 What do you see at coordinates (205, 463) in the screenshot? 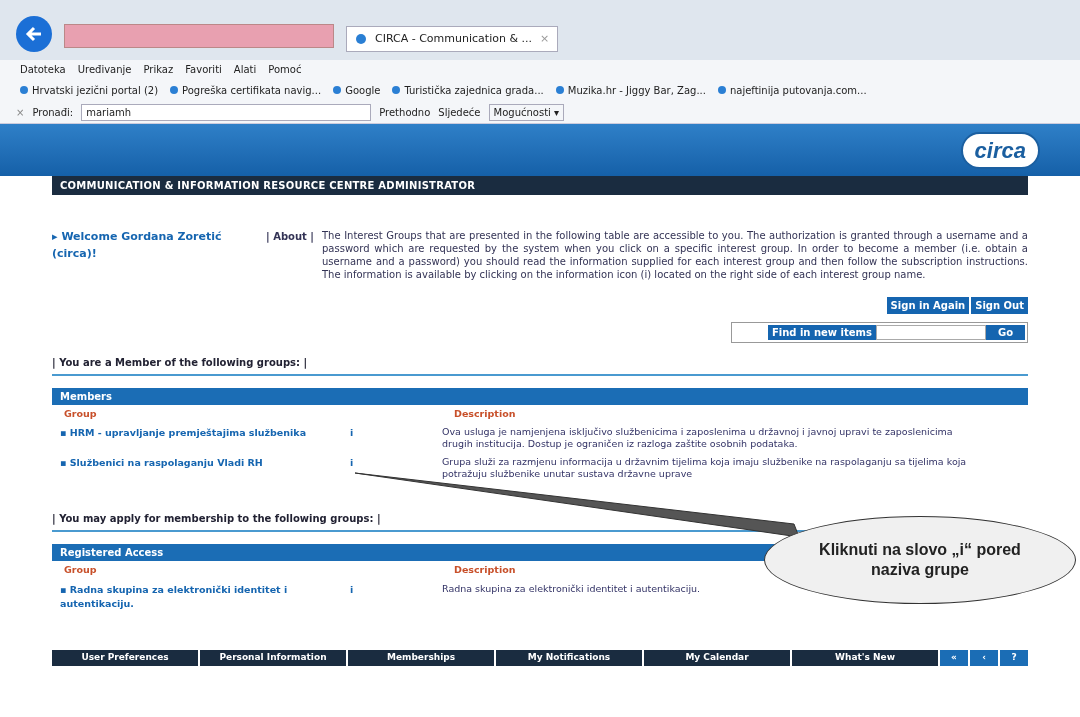
I see `group-link: ▪ Službenici na raspolaganju Vladi RH` at bounding box center [205, 463].